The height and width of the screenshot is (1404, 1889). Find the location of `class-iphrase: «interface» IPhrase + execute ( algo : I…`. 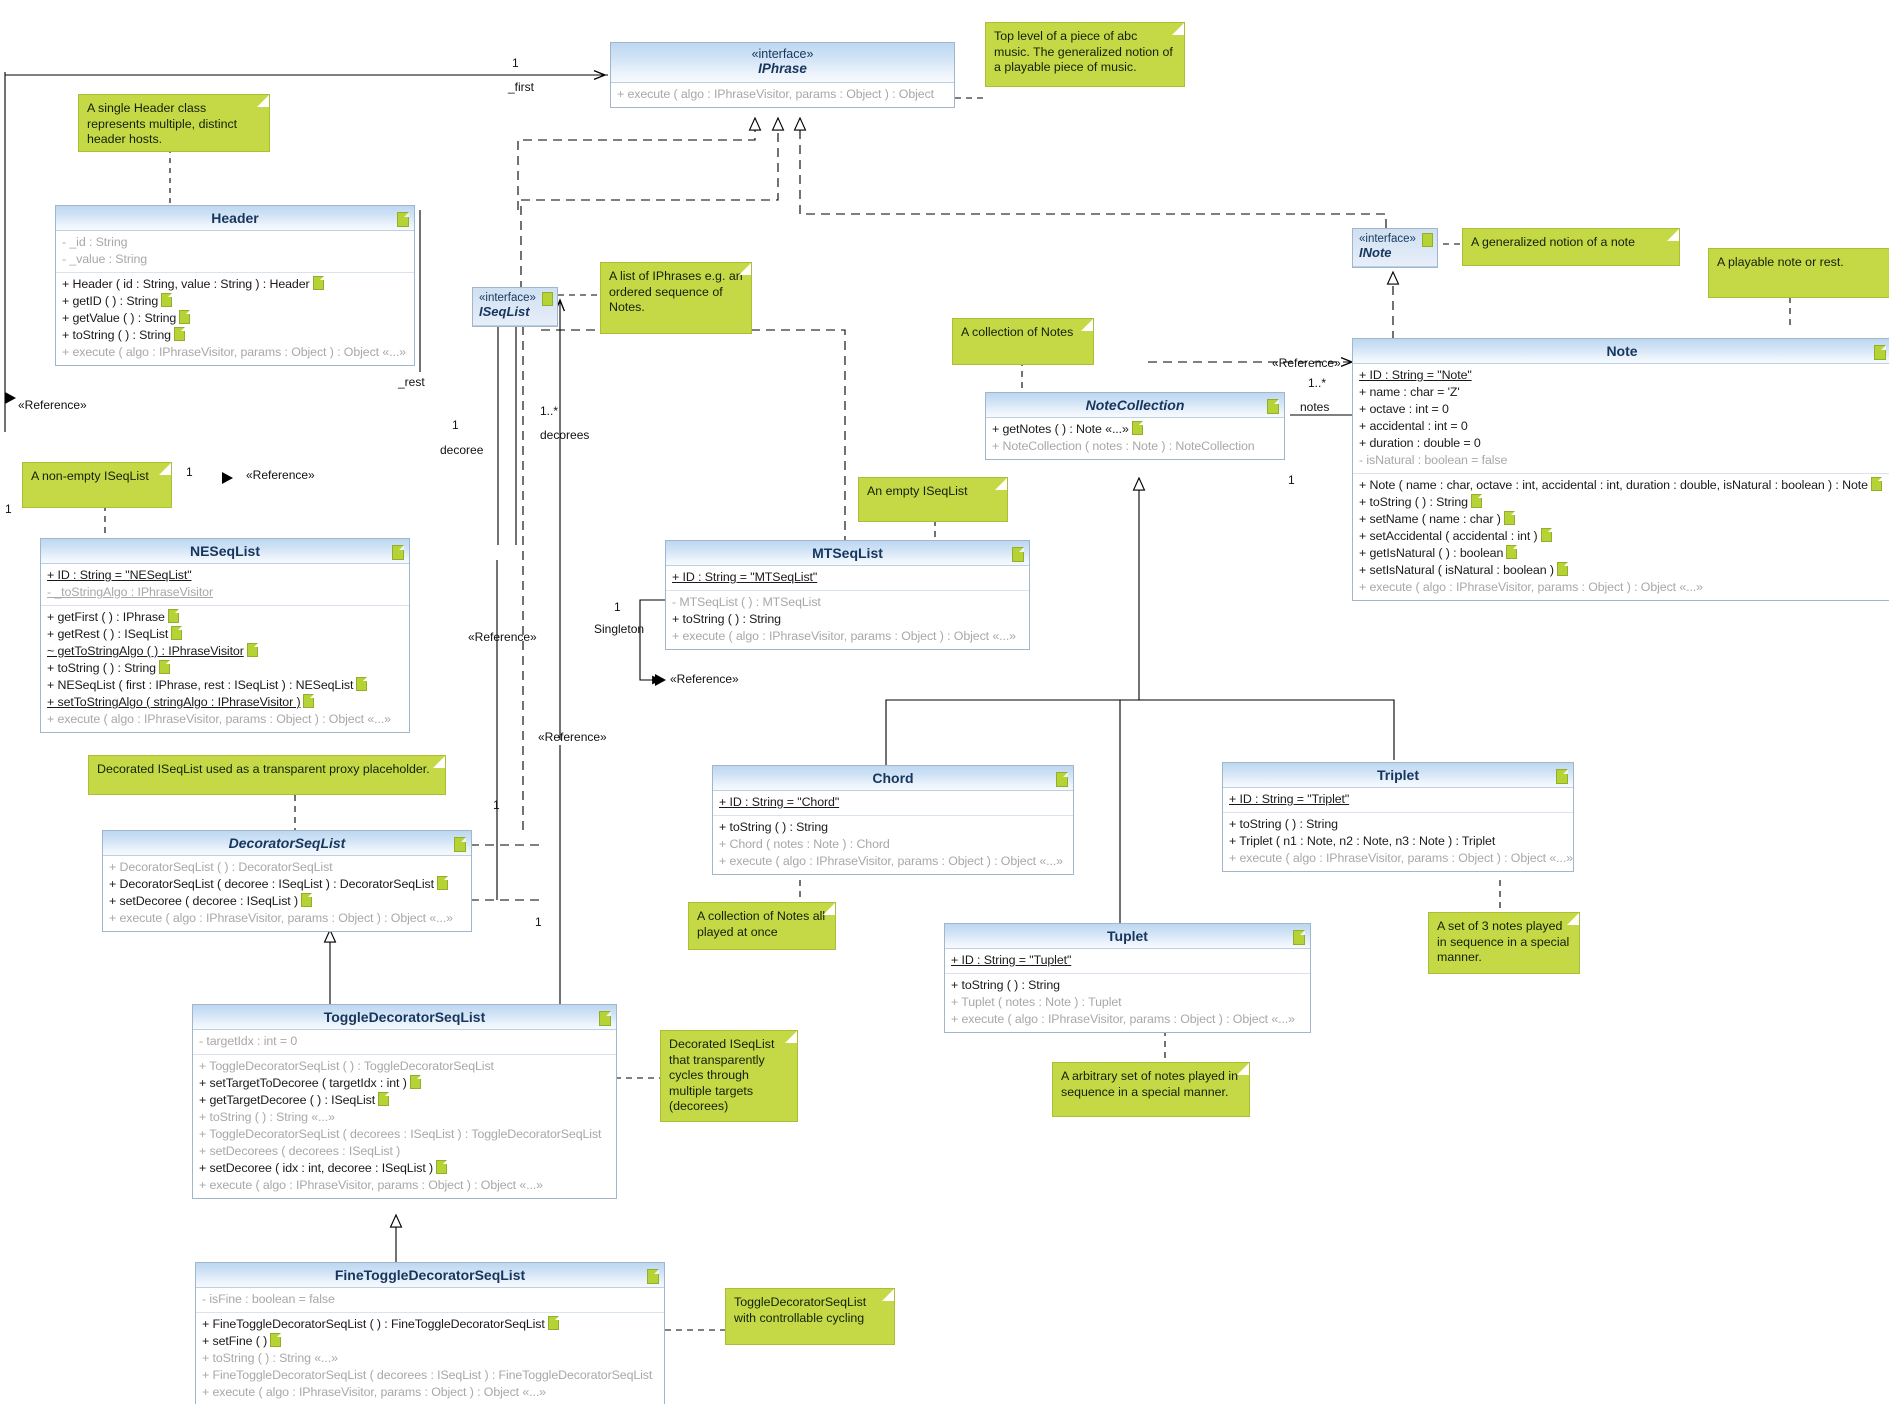

class-iphrase: «interface» IPhrase + execute ( algo : I… is located at coordinates (782, 75).